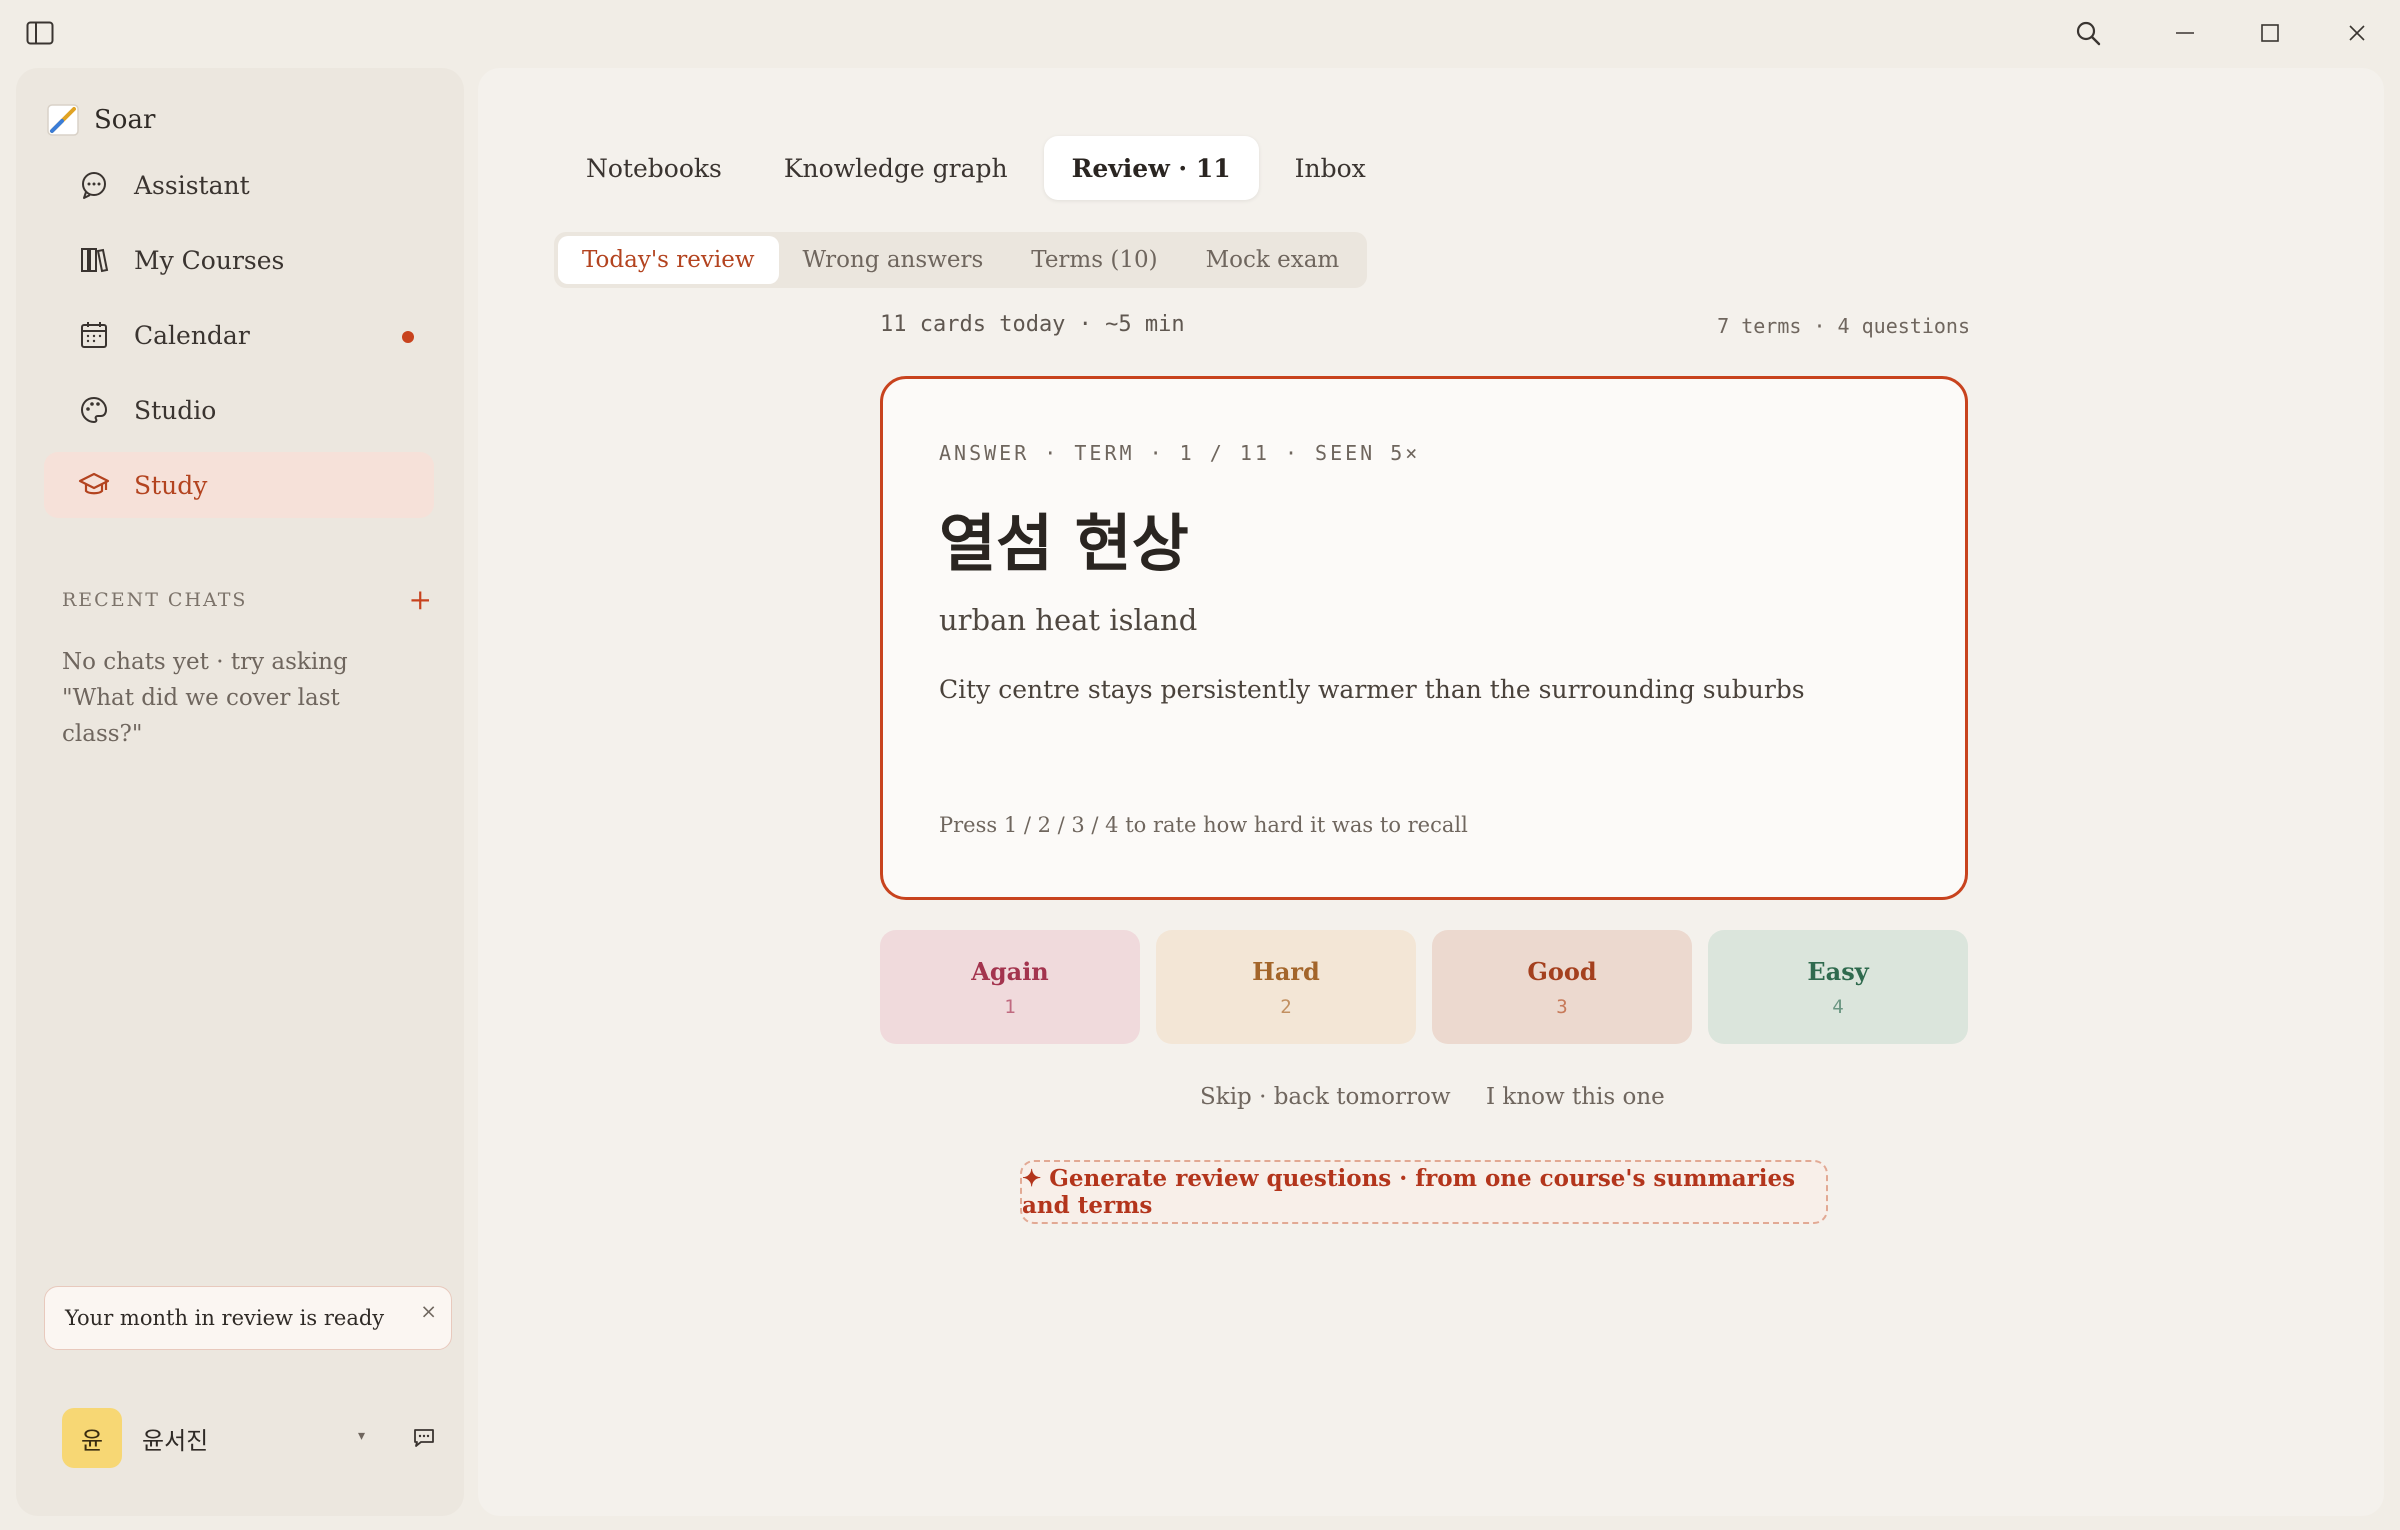 The image size is (2400, 1530). Describe the element at coordinates (192, 185) in the screenshot. I see `sidebar-item-label: Assistant` at that location.